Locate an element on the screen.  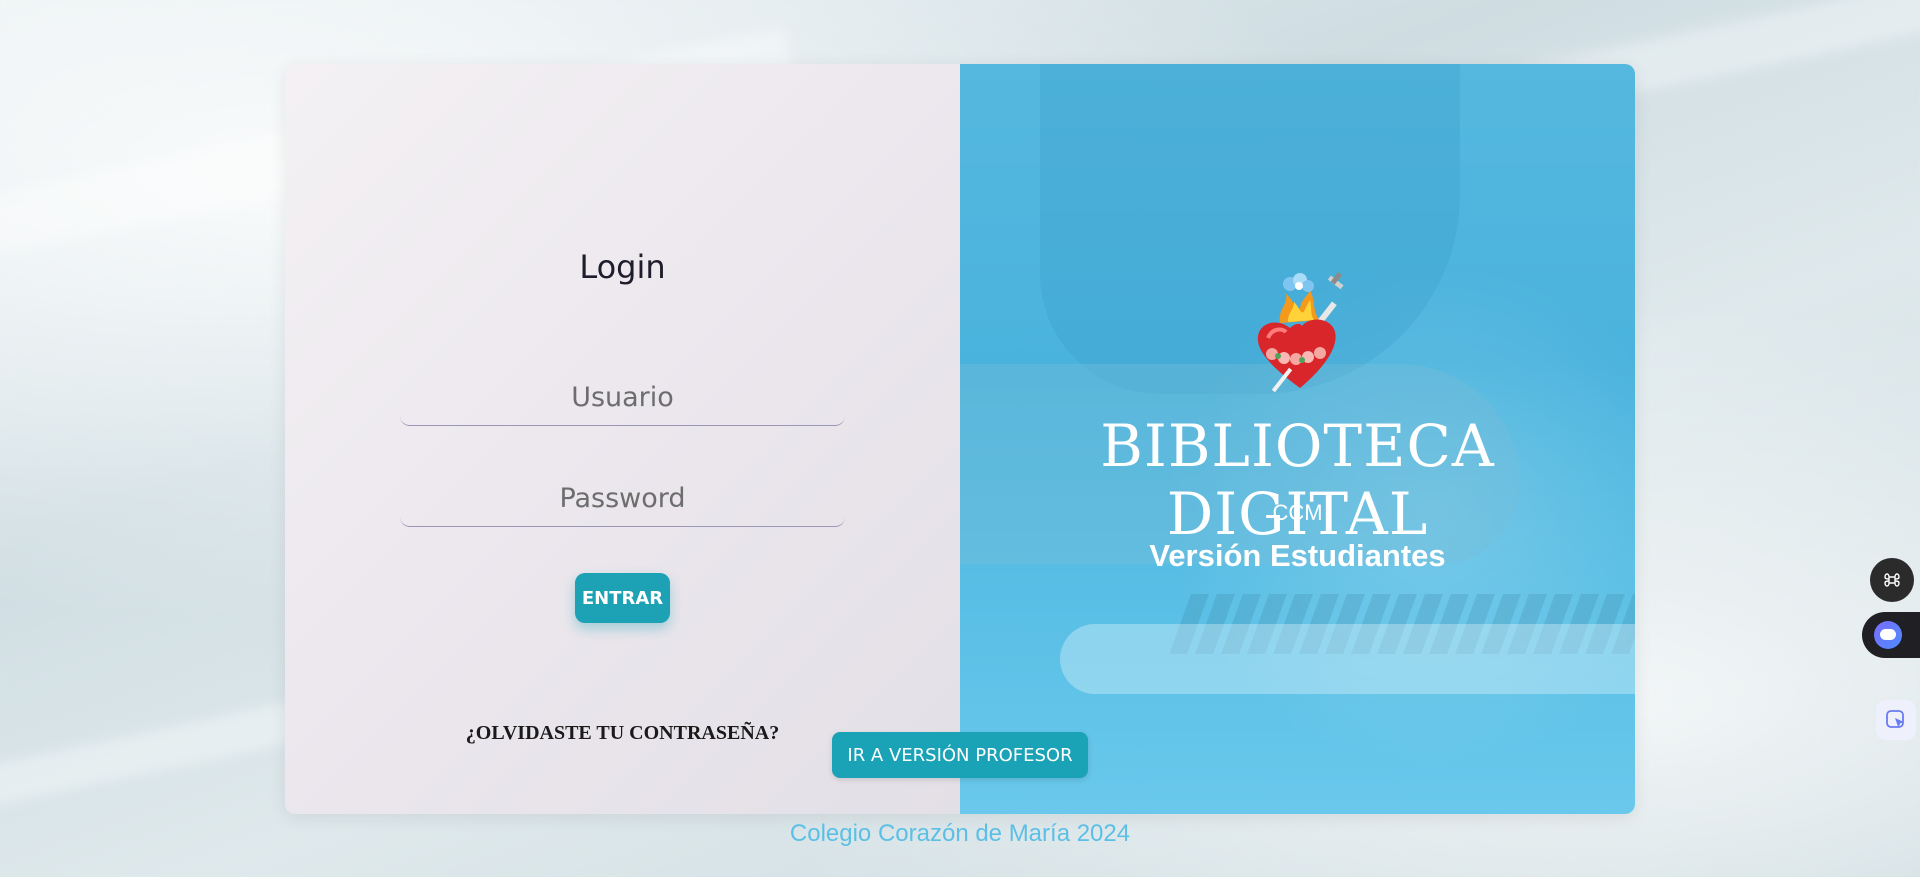
password-input is located at coordinates (622, 499).